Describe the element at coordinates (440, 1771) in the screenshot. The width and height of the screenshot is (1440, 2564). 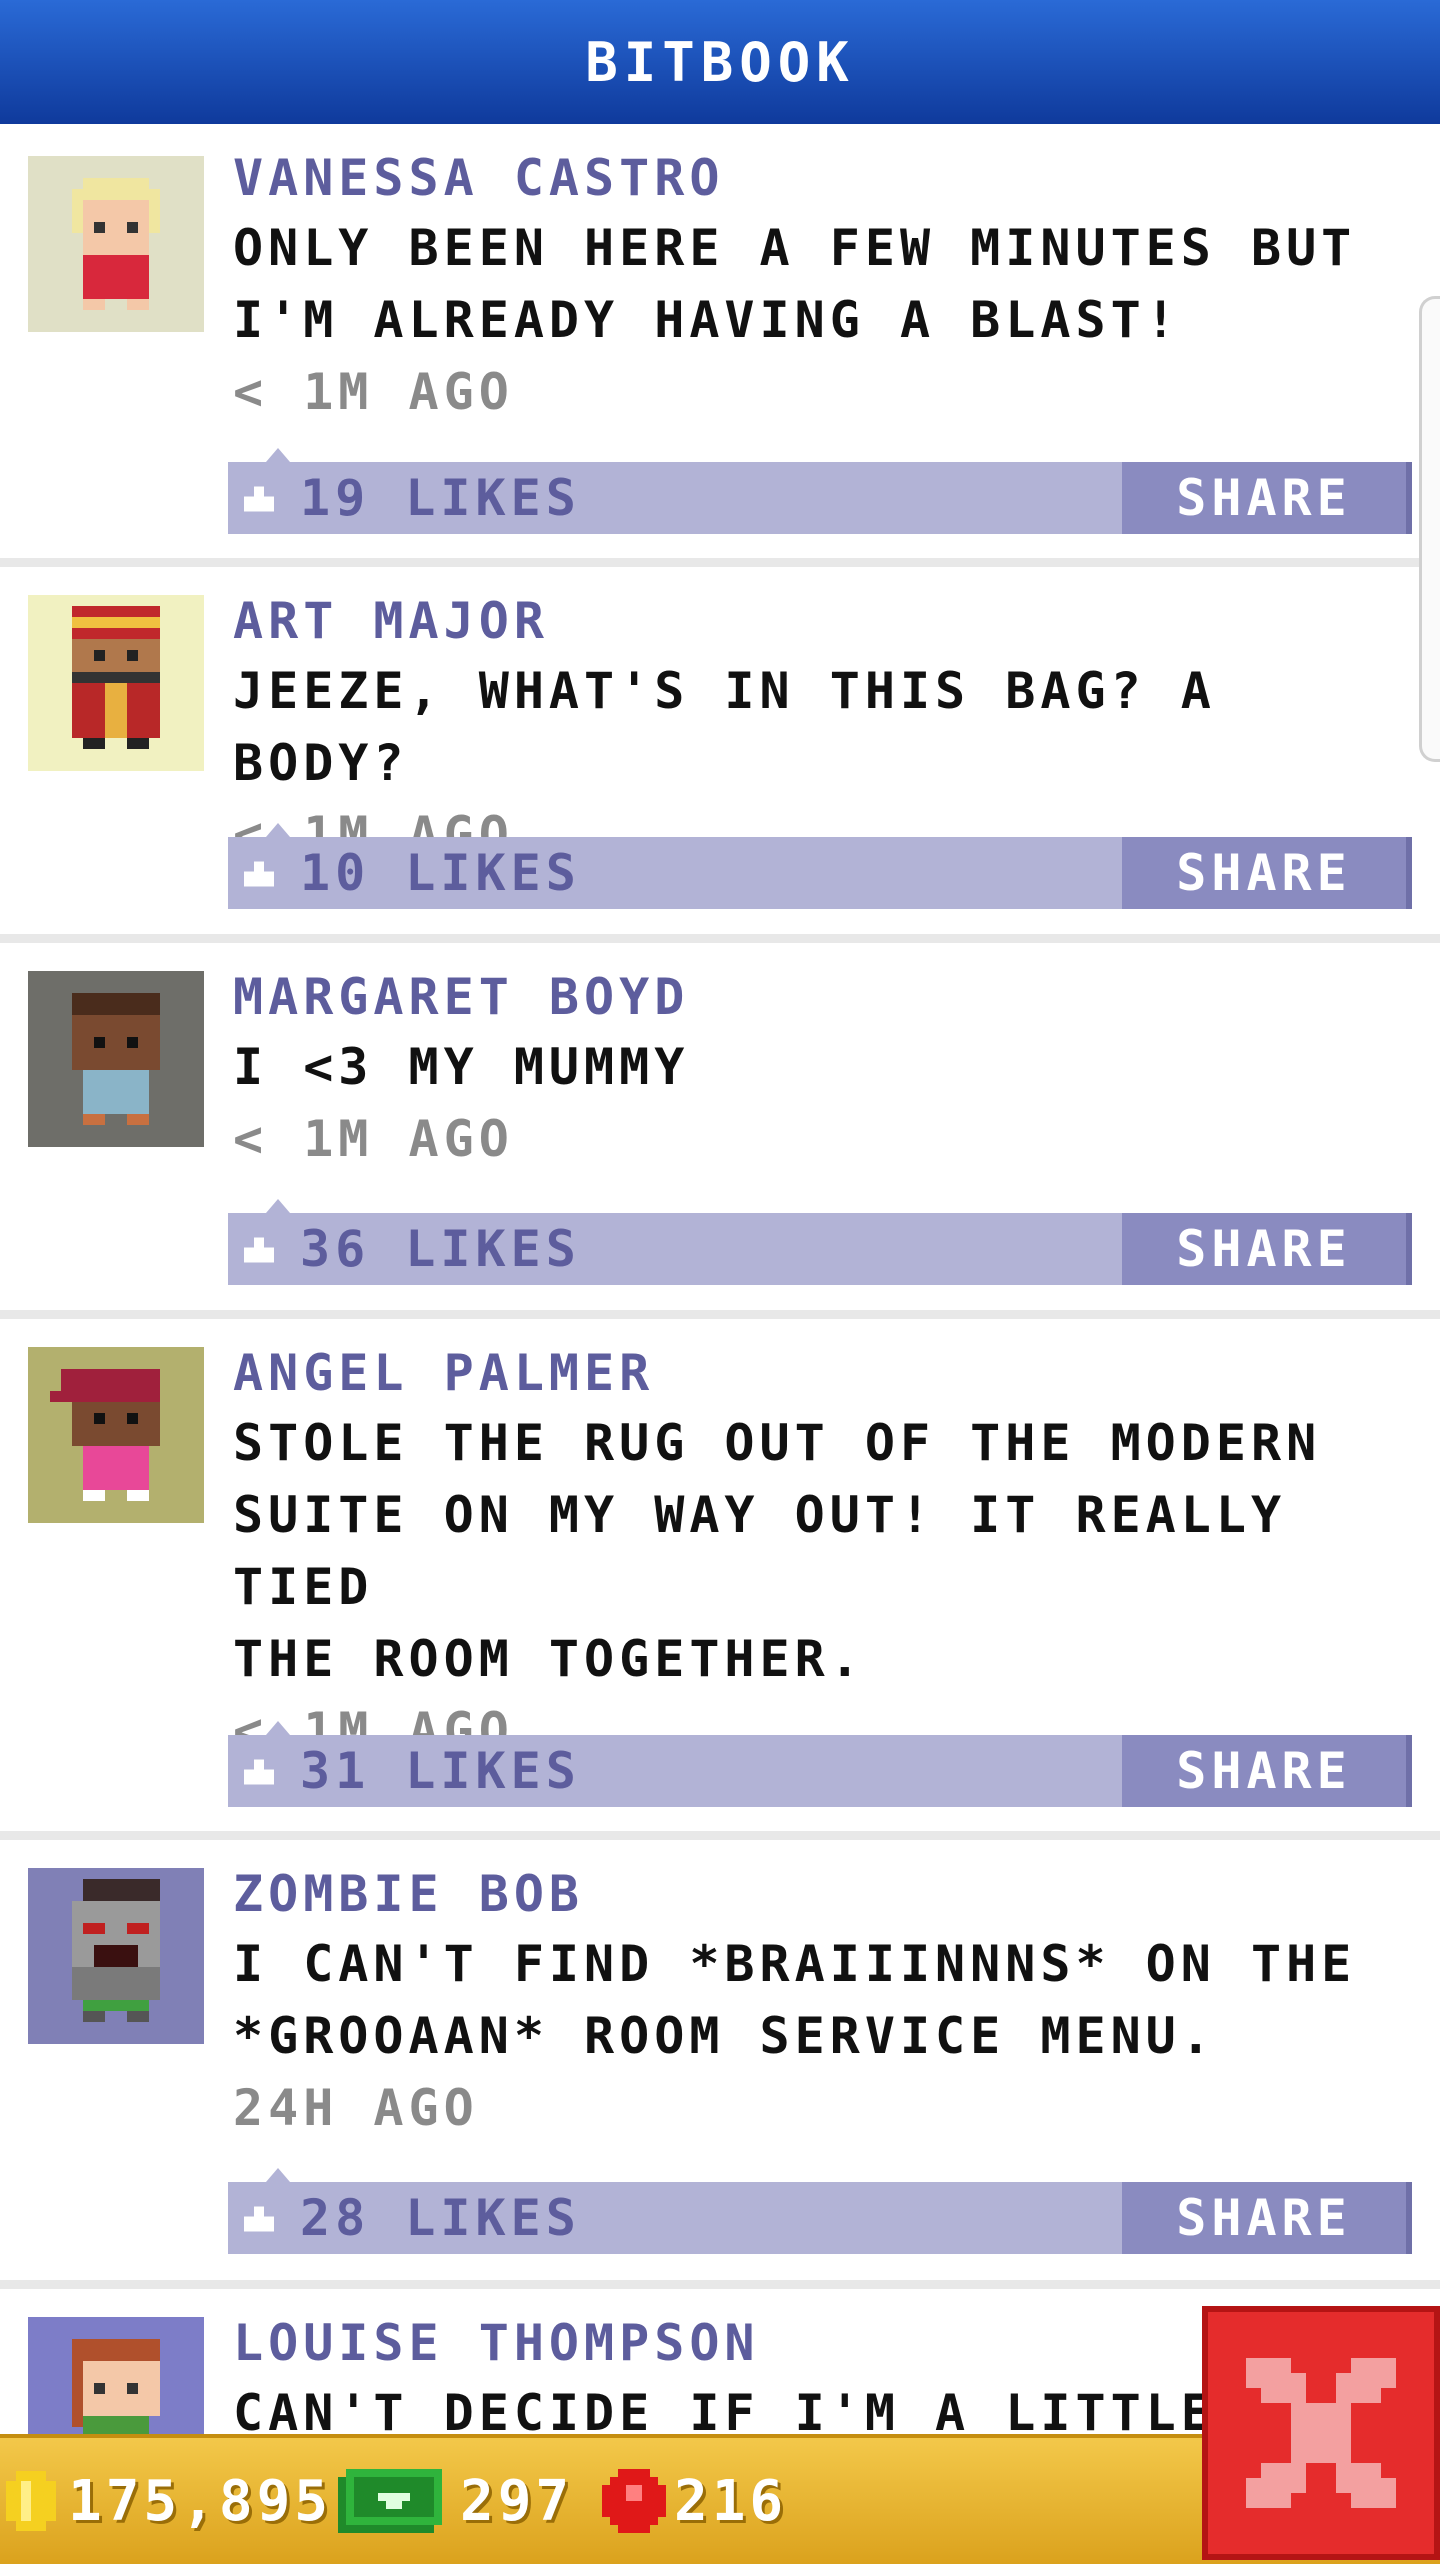
I see `likes-count: 31 LIKES` at that location.